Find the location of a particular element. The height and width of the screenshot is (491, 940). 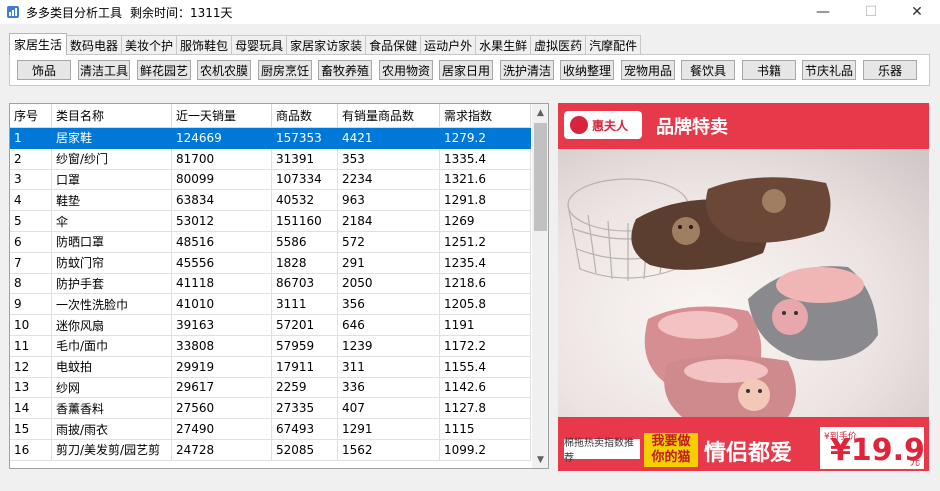

scrollbar-thumb is located at coordinates (540, 177).